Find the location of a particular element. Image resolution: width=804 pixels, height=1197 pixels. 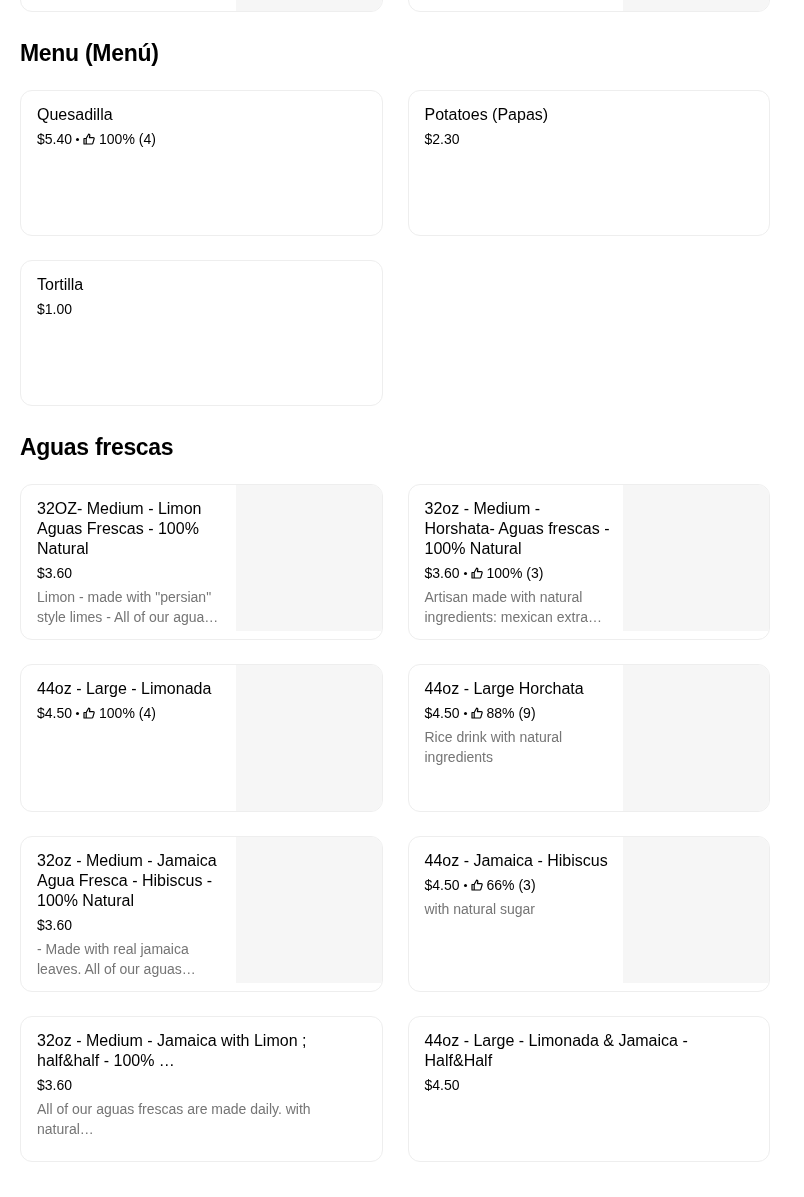

item-card: Quesadilla $5.40 100% (4) is located at coordinates (201, 163).